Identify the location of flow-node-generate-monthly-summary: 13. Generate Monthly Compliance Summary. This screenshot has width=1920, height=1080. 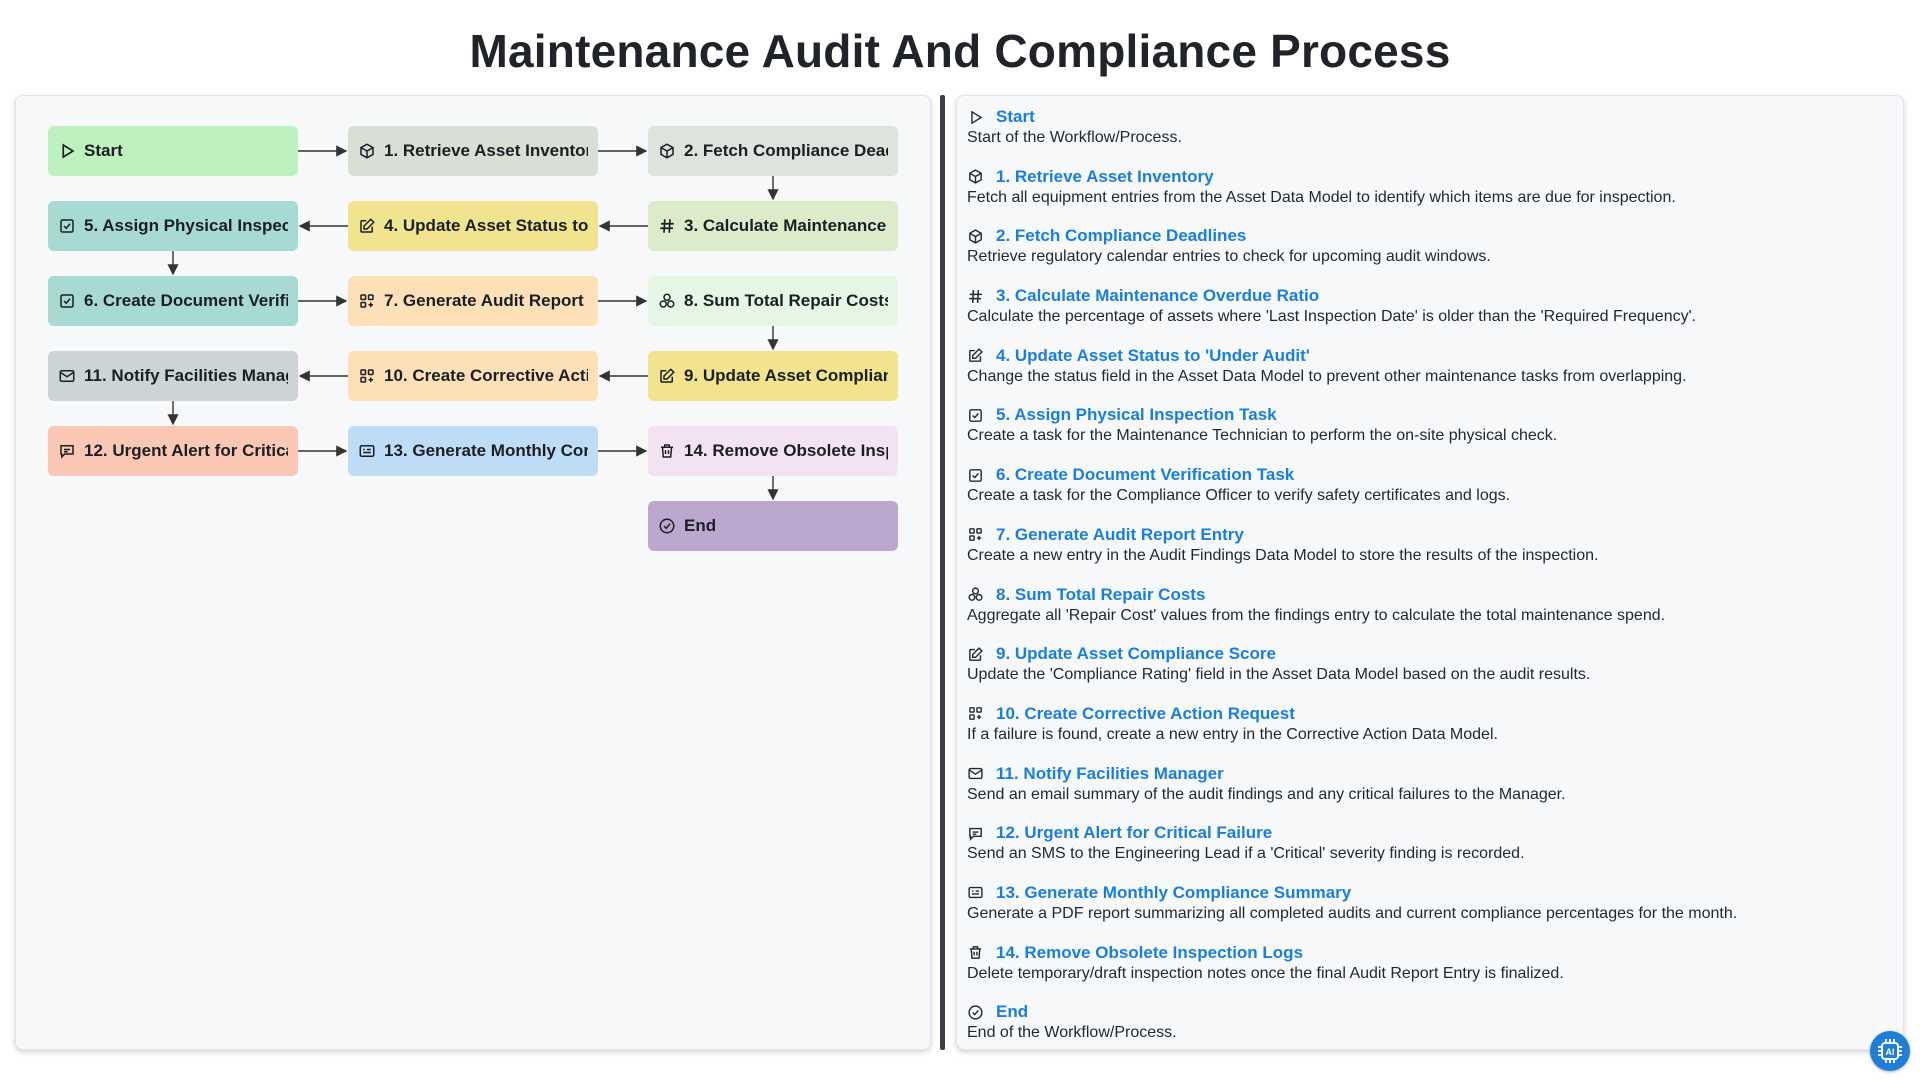
(473, 451).